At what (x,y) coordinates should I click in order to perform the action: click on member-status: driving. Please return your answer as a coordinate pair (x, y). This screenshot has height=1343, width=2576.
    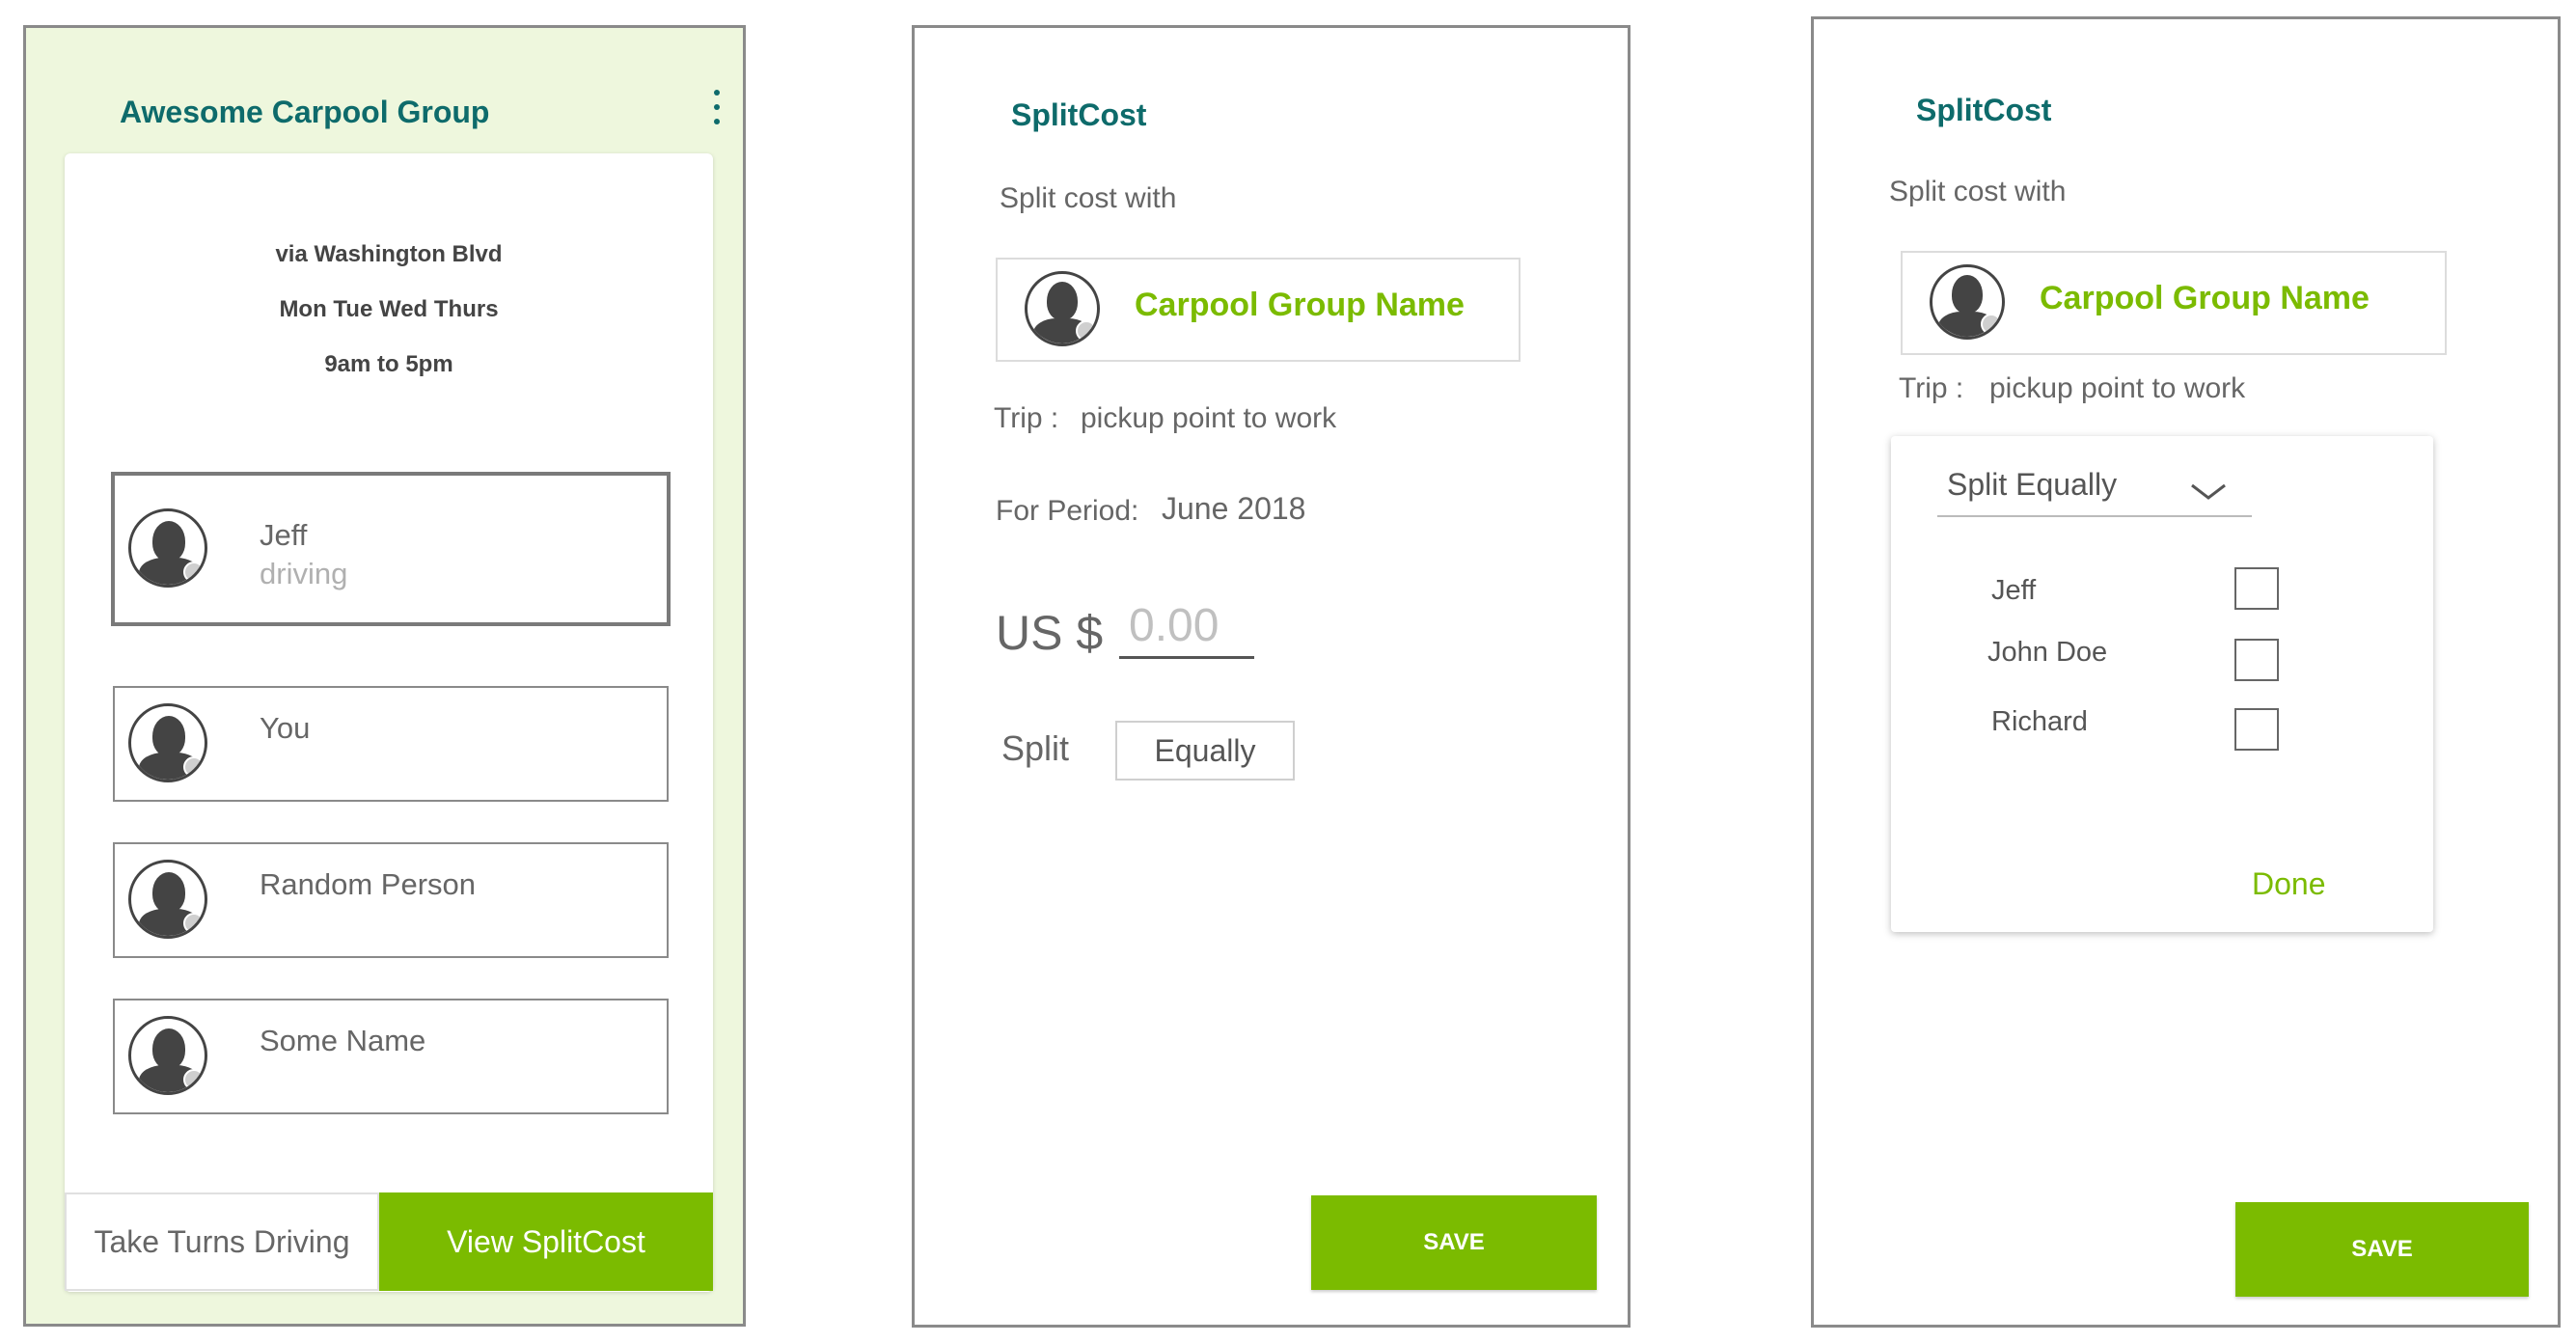
    Looking at the image, I should click on (304, 573).